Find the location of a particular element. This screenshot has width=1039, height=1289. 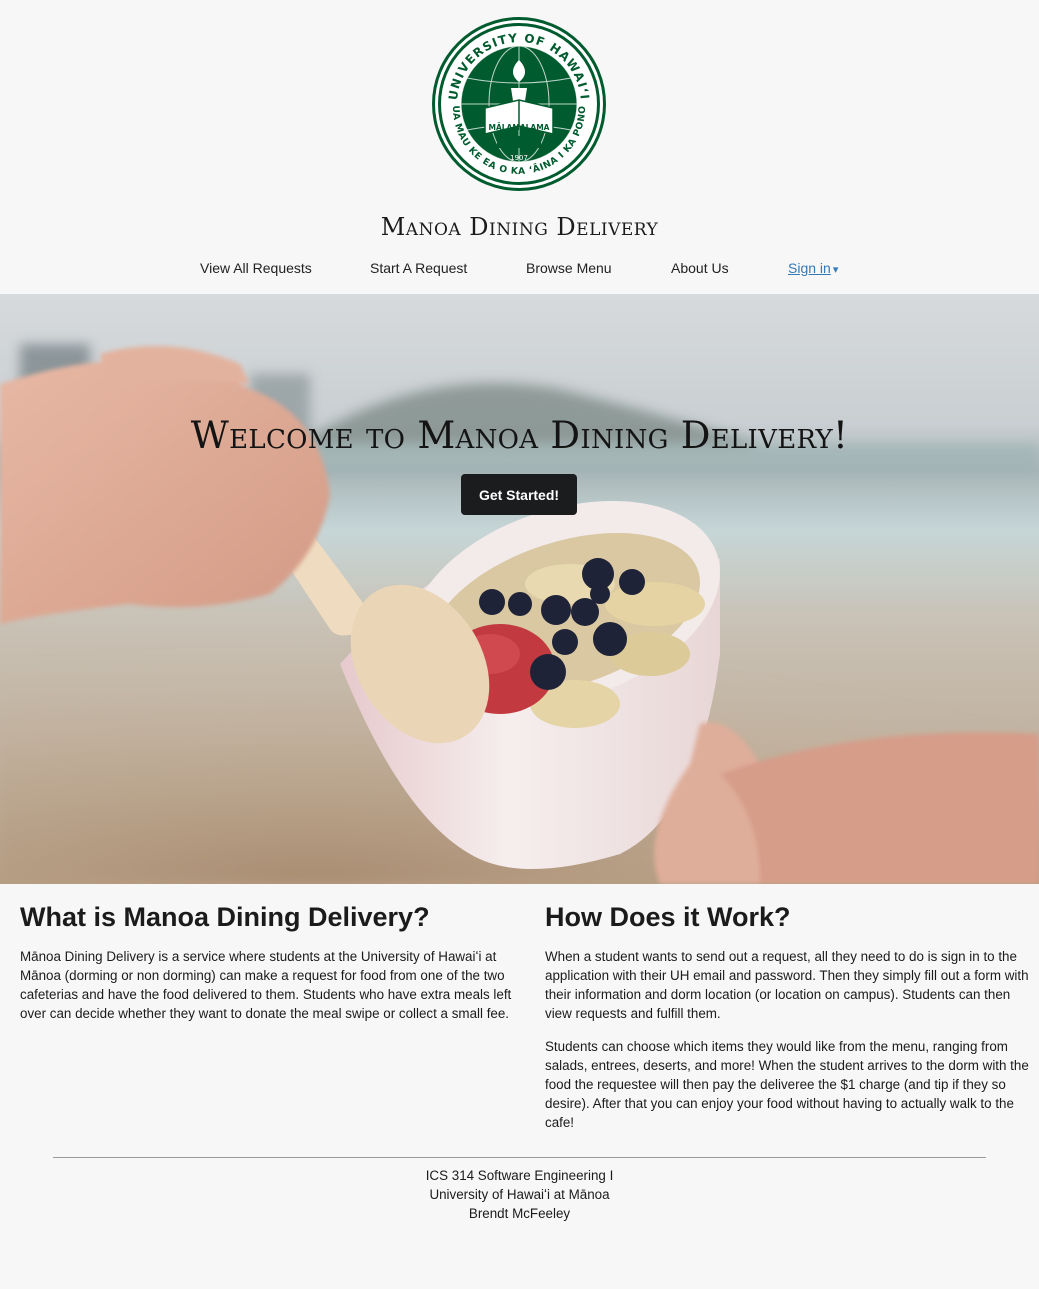

svg-text: MĀLAMALAMA is located at coordinates (519, 127).